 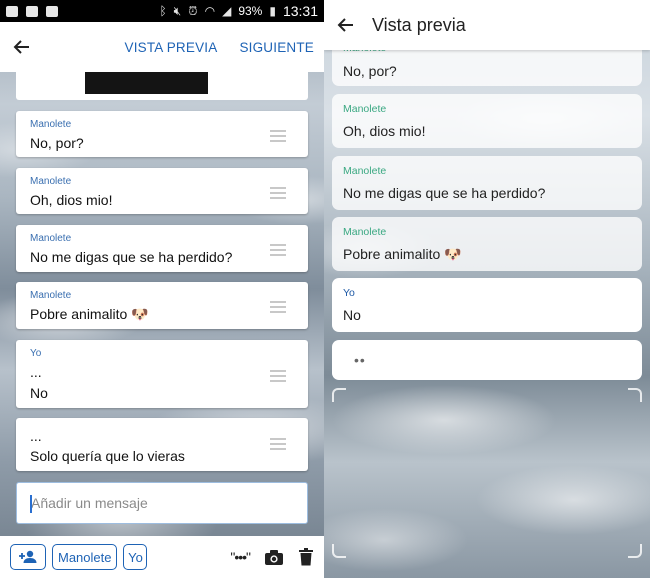 I want to click on sender-yo-chip: Yo, so click(x=135, y=557).